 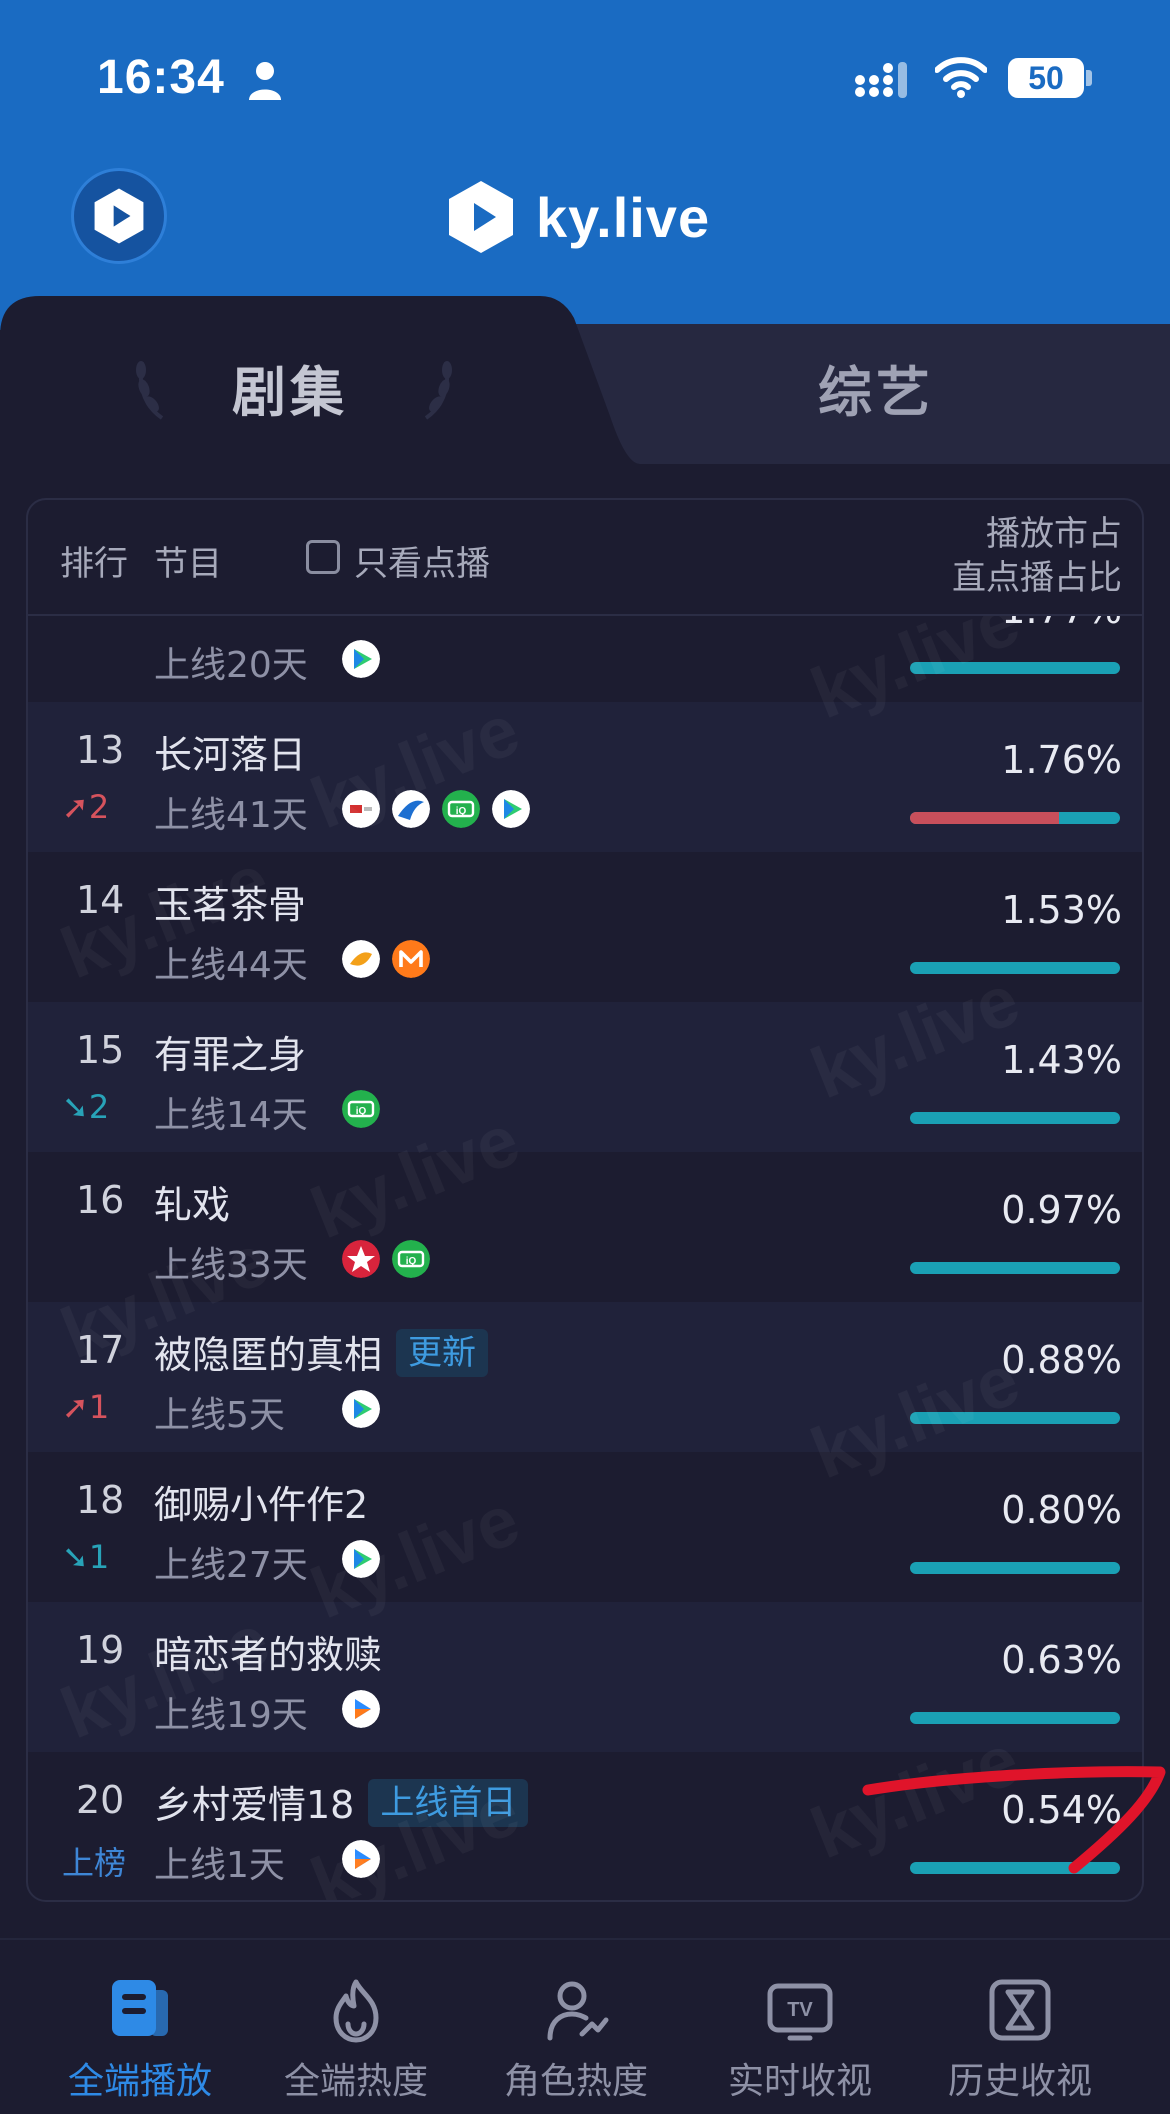 I want to click on share-value: 0.63%, so click(x=1061, y=1660).